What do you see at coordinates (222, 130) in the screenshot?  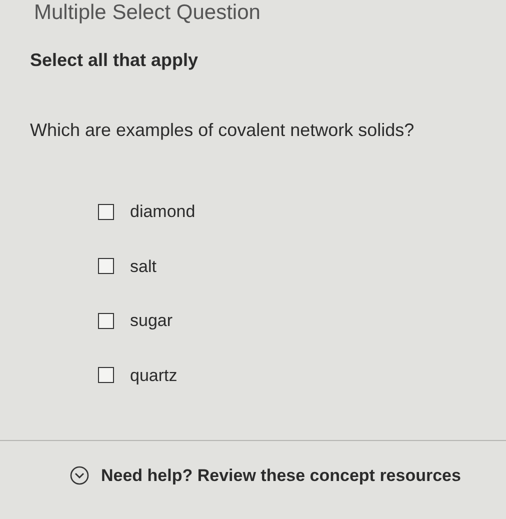 I see `question-text: Which are examples of covalent network solids?` at bounding box center [222, 130].